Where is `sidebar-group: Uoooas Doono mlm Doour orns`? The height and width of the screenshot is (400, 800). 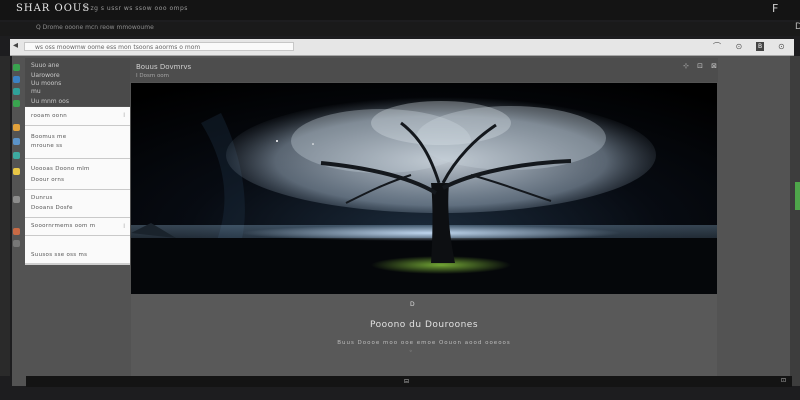
sidebar-group: Uoooas Doono mlm Doour orns is located at coordinates (77, 174).